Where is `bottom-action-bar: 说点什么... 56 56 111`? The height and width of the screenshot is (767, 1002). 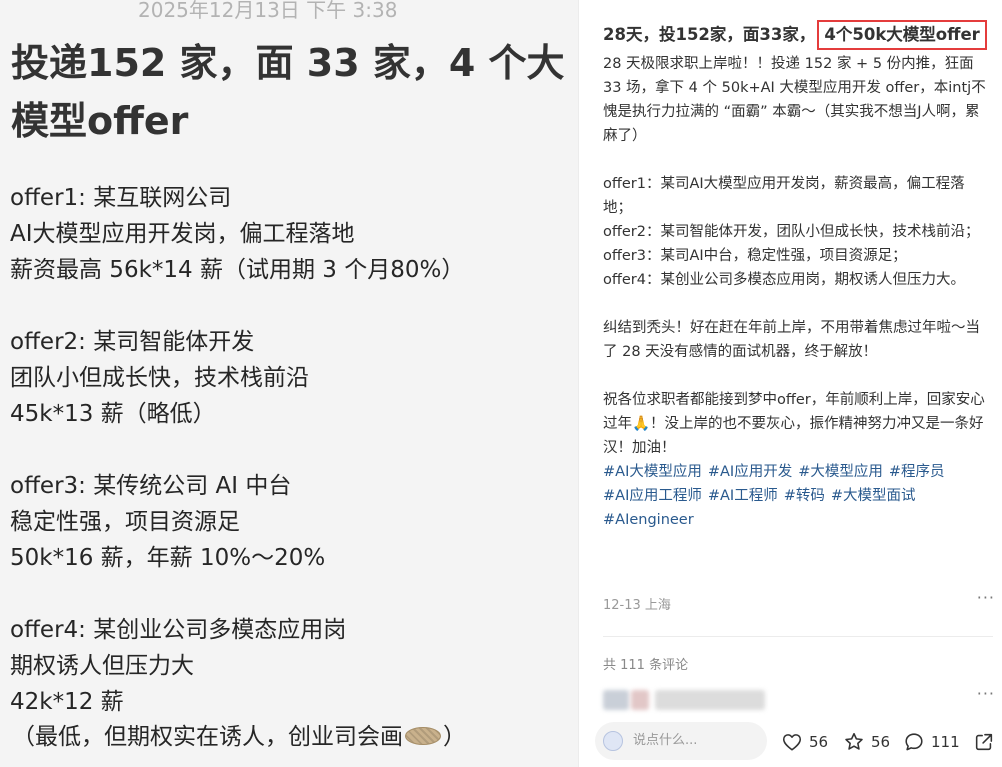 bottom-action-bar: 说点什么... 56 56 111 is located at coordinates (795, 742).